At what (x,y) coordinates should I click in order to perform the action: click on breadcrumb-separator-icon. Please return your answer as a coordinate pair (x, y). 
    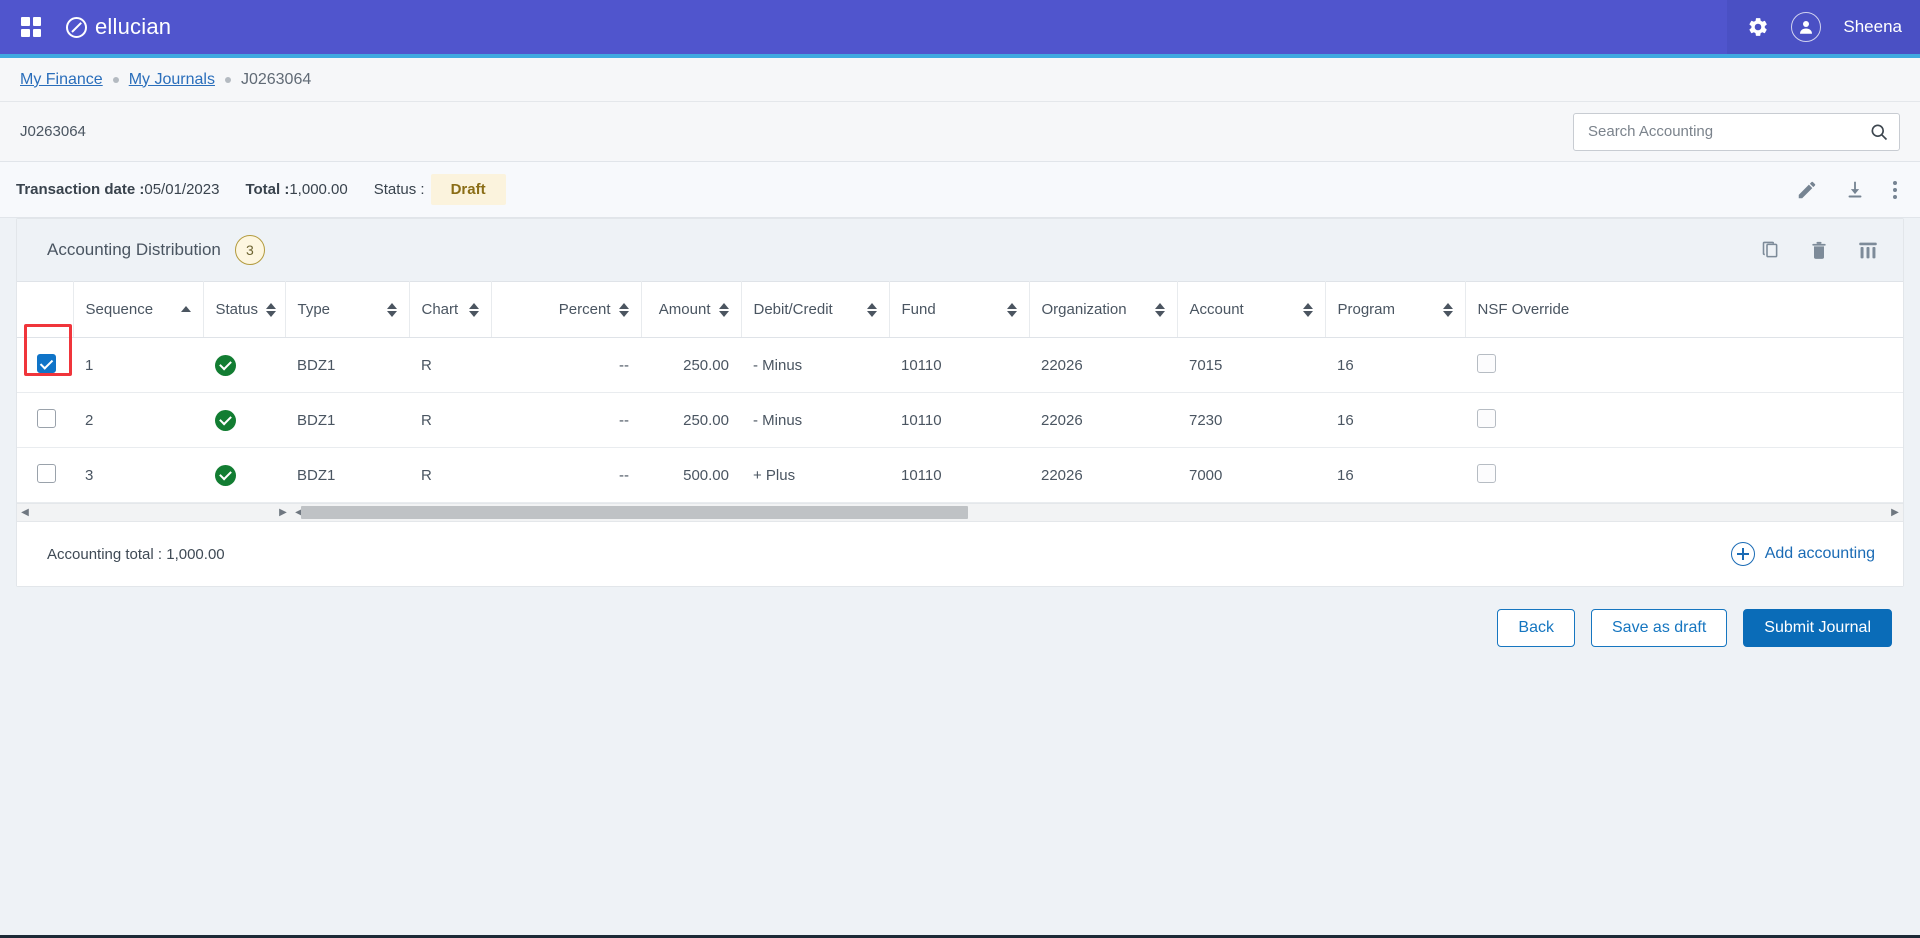
    Looking at the image, I should click on (115, 79).